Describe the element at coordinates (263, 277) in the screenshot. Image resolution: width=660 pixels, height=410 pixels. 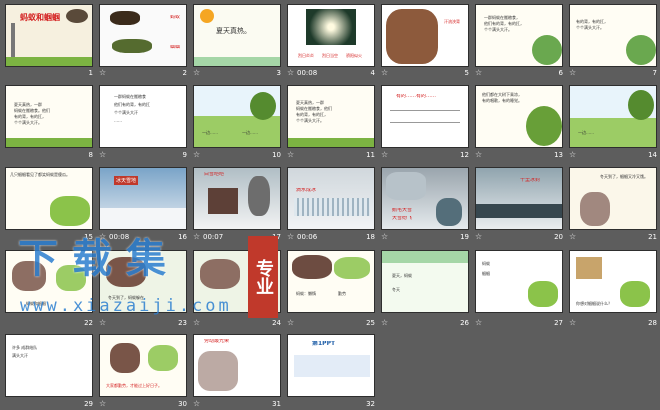
I see `watermark-badge: 专业` at that location.